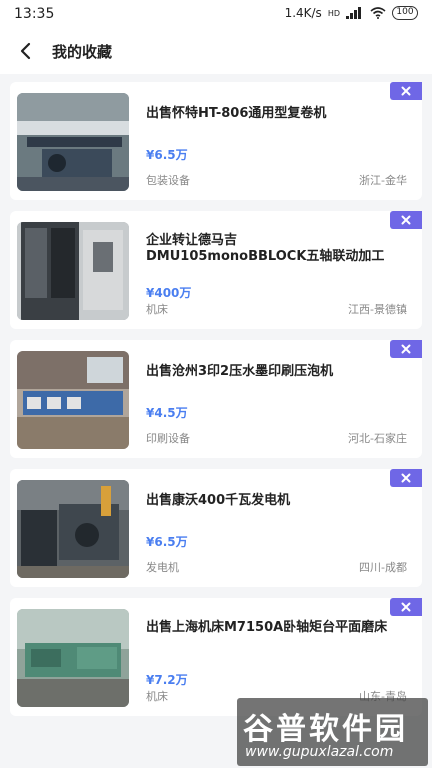  Describe the element at coordinates (383, 180) in the screenshot. I see `item-location: 浙江-金华` at that location.